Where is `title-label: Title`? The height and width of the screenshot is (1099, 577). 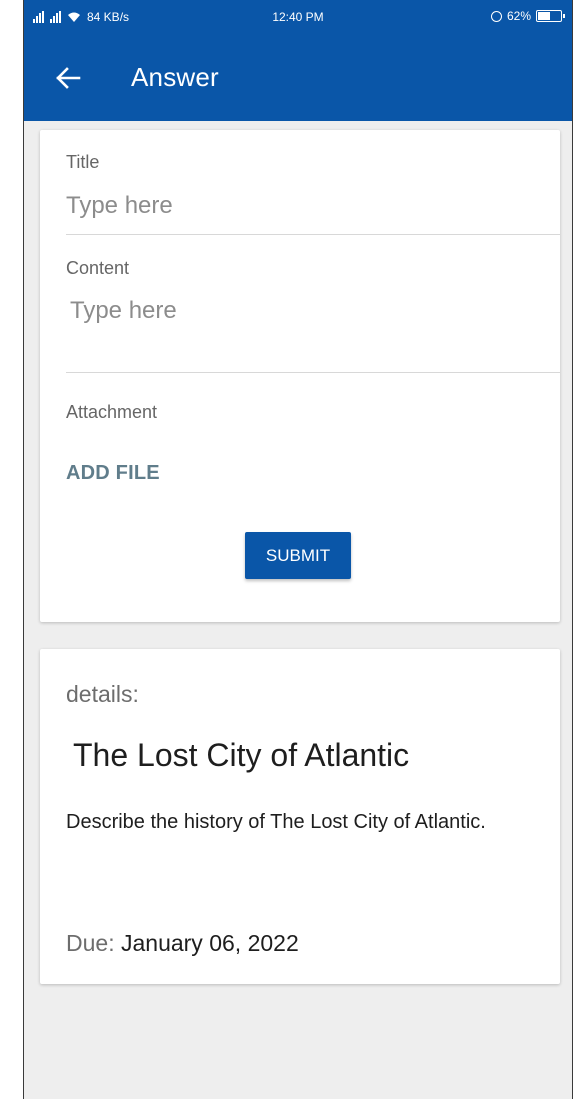 title-label: Title is located at coordinates (83, 162).